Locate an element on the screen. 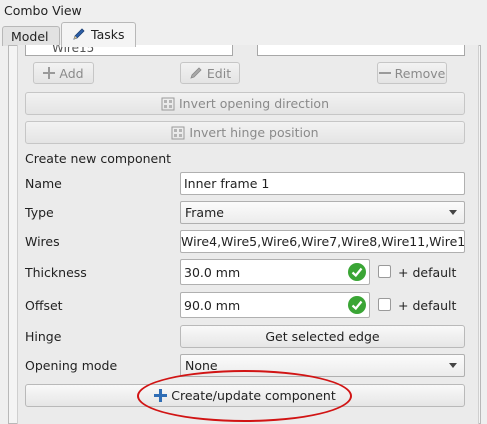  tab-tasks: Tasks is located at coordinates (98, 34).